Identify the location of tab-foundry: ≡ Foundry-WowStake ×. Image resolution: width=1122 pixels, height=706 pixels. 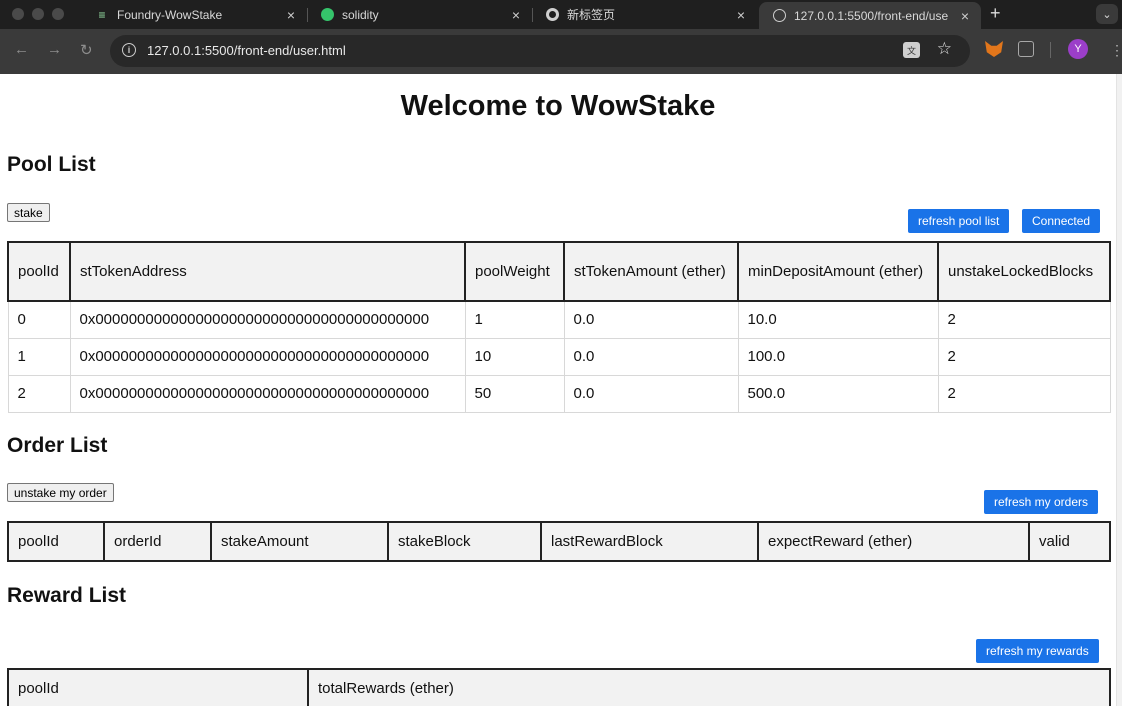
(194, 14).